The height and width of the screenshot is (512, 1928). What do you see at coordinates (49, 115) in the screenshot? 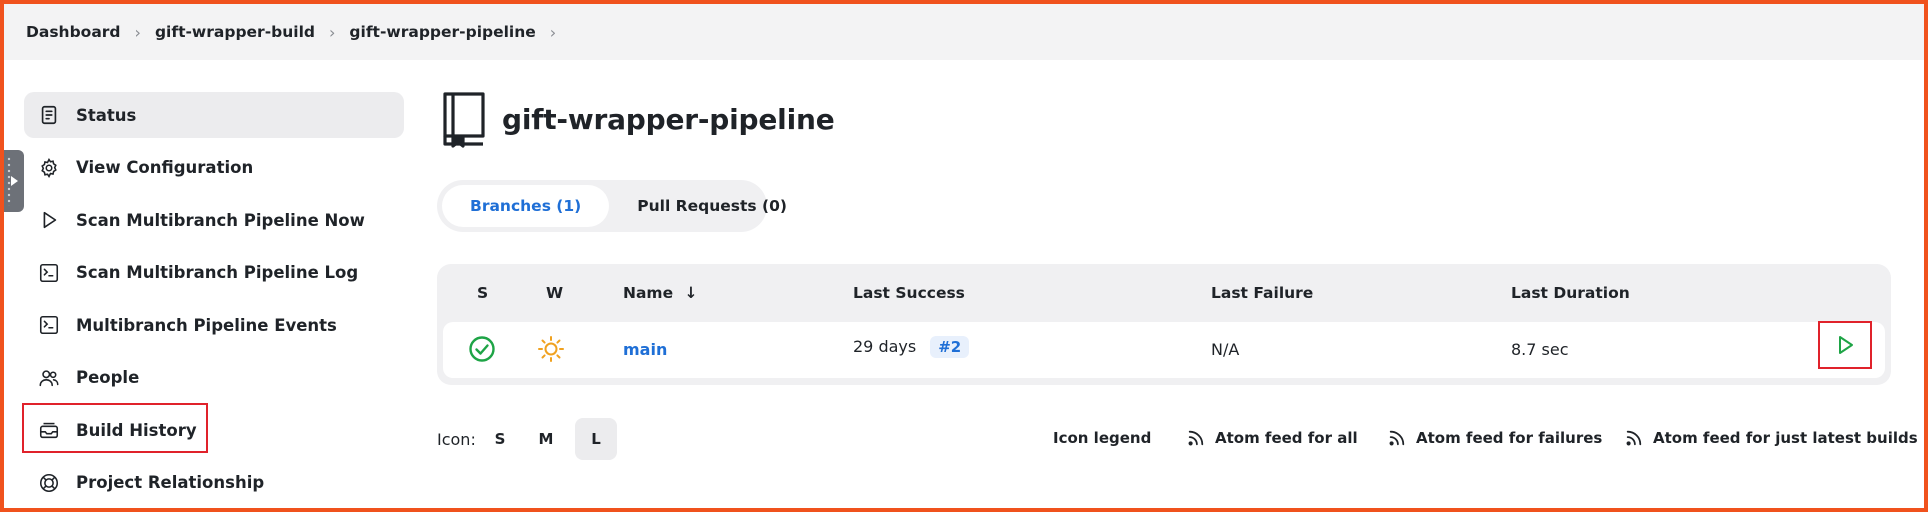
I see `document-icon` at bounding box center [49, 115].